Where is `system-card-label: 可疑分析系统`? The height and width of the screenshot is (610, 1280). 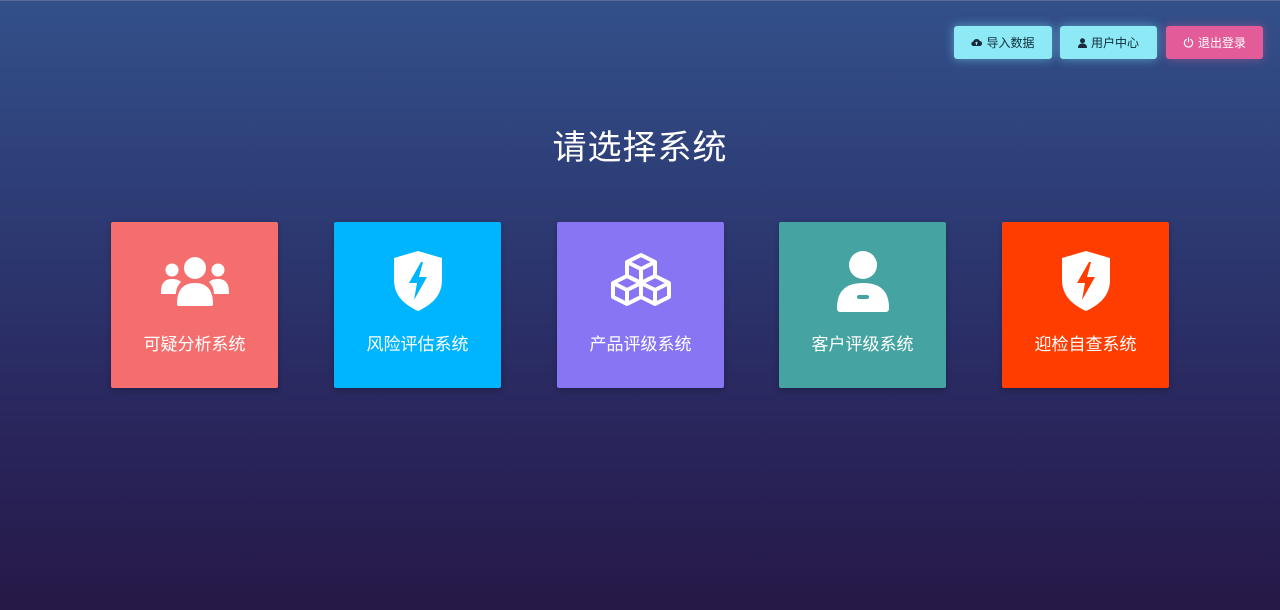
system-card-label: 可疑分析系统 is located at coordinates (194, 345).